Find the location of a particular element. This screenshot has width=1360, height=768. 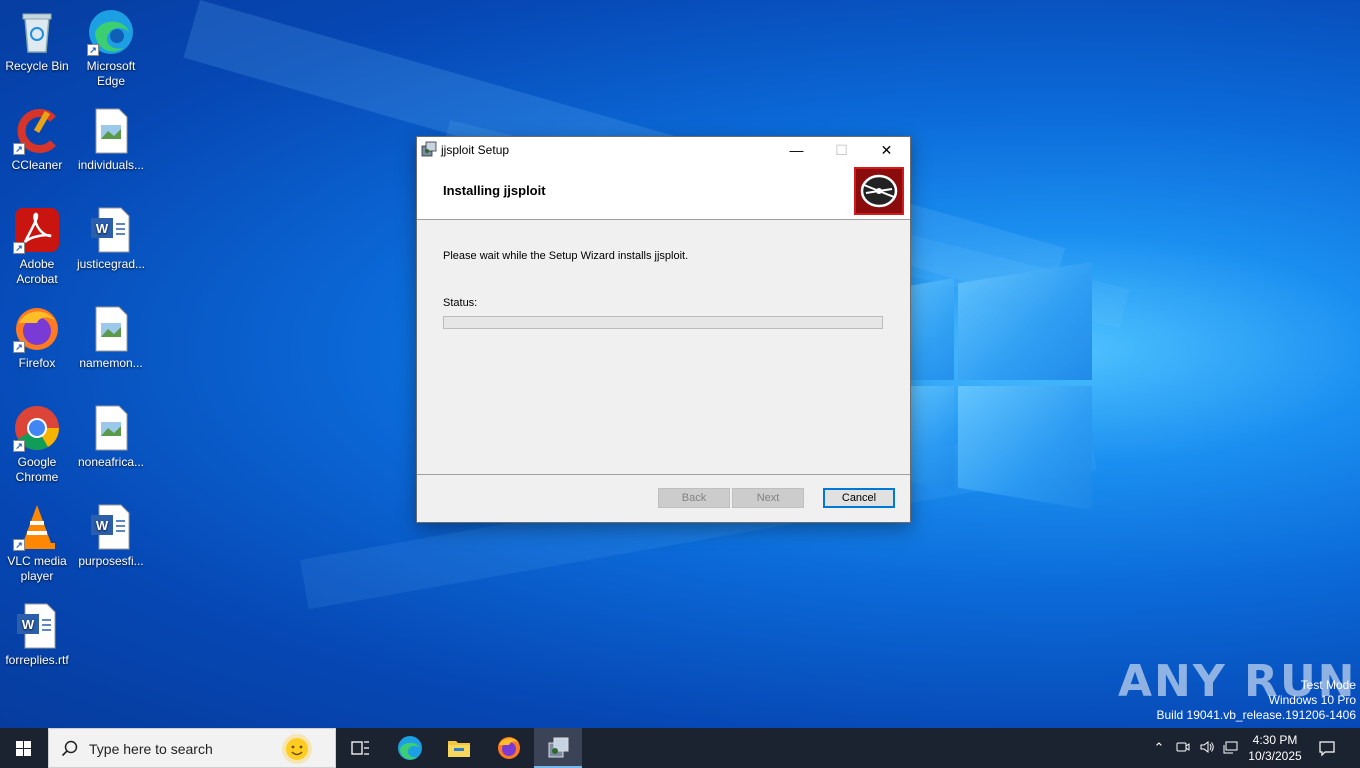

taskbar-firefox is located at coordinates (509, 748).